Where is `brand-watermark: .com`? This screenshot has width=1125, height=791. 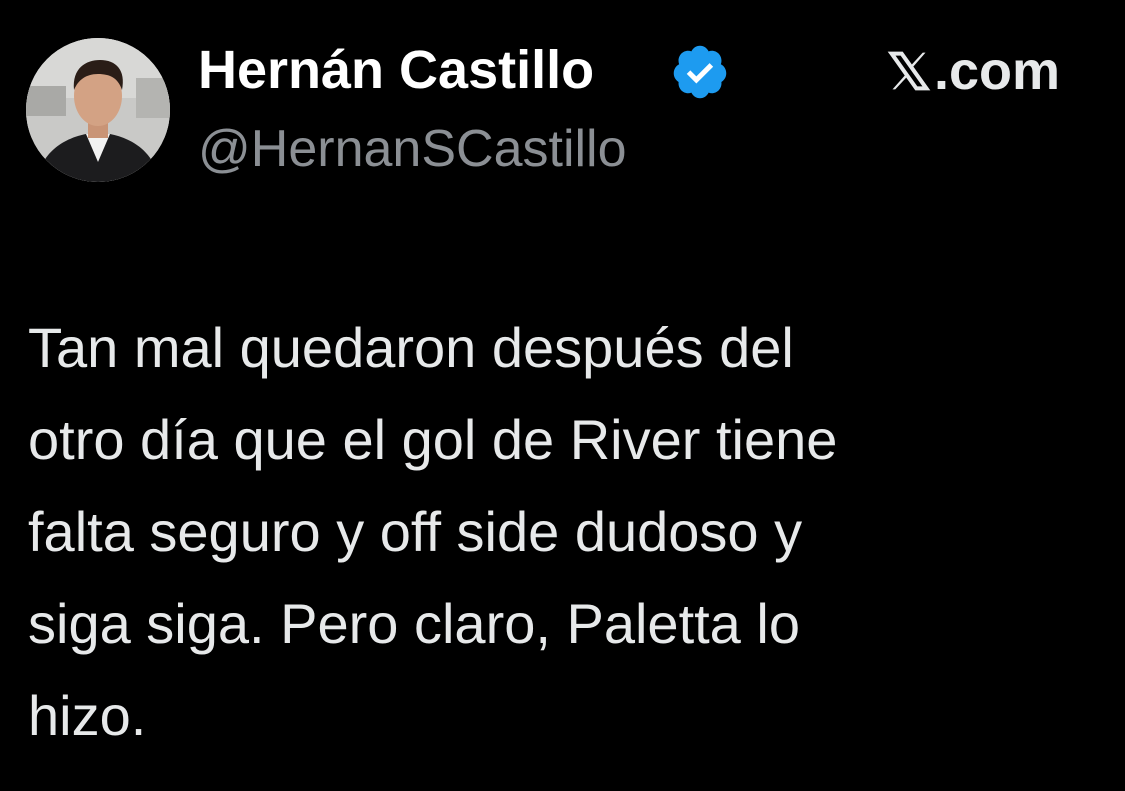 brand-watermark: .com is located at coordinates (973, 71).